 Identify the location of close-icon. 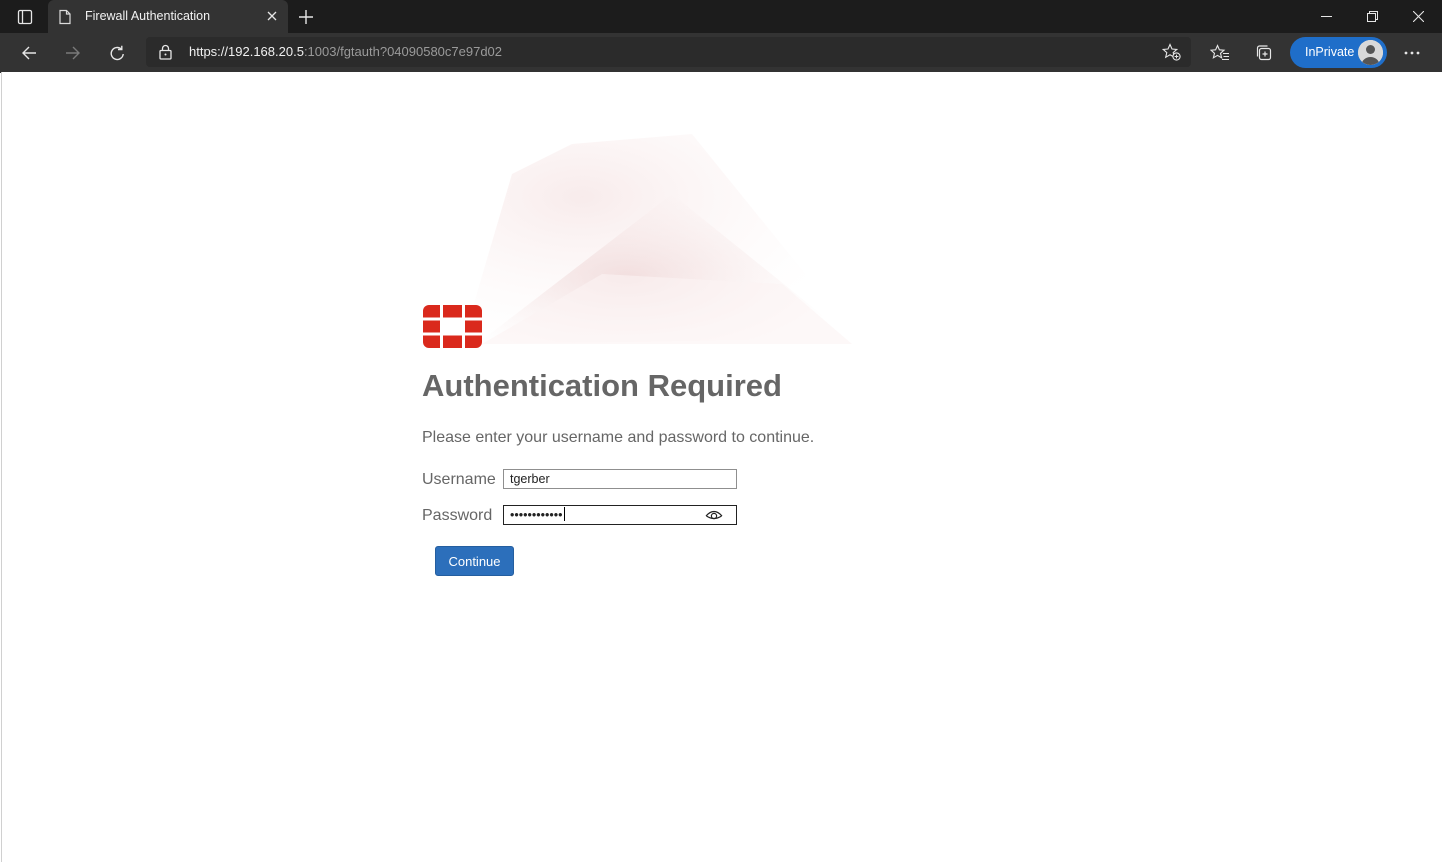
(272, 16).